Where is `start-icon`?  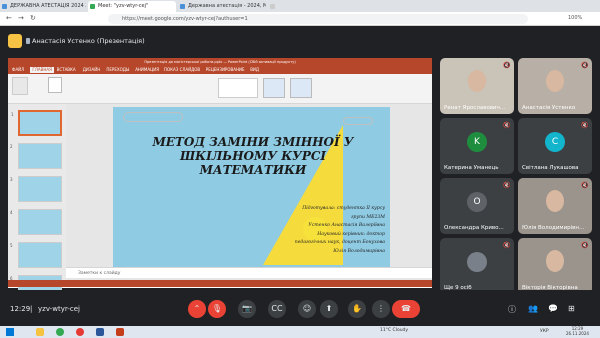 start-icon is located at coordinates (10, 332).